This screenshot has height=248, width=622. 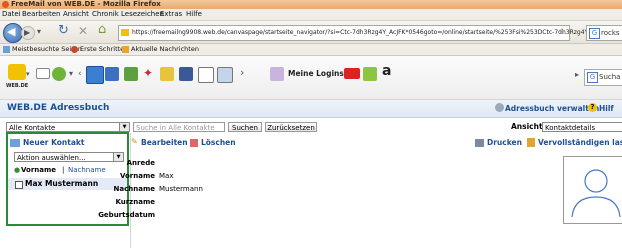 I want to click on arrow-right-icon: ▶, so click(x=27, y=32).